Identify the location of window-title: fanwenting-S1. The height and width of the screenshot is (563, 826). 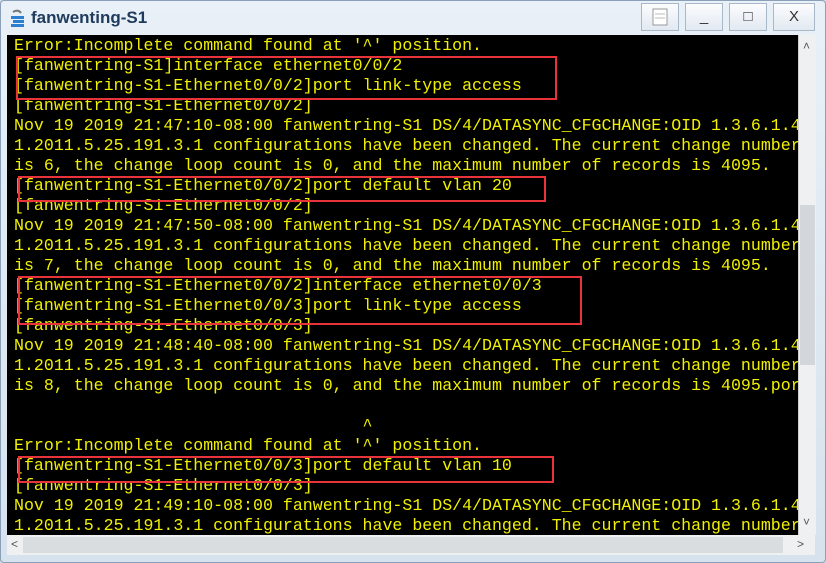
(89, 17).